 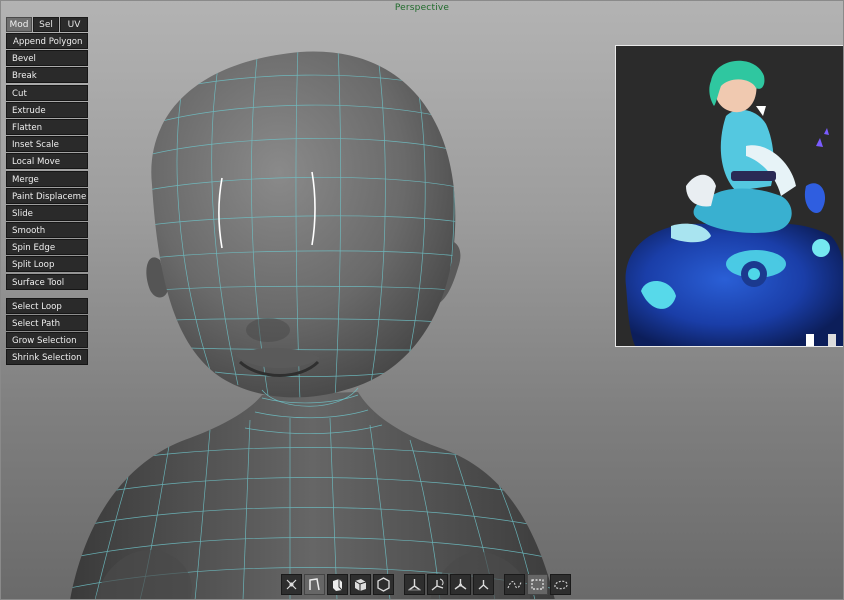 What do you see at coordinates (291, 584) in the screenshot?
I see `vertex-mode-icon` at bounding box center [291, 584].